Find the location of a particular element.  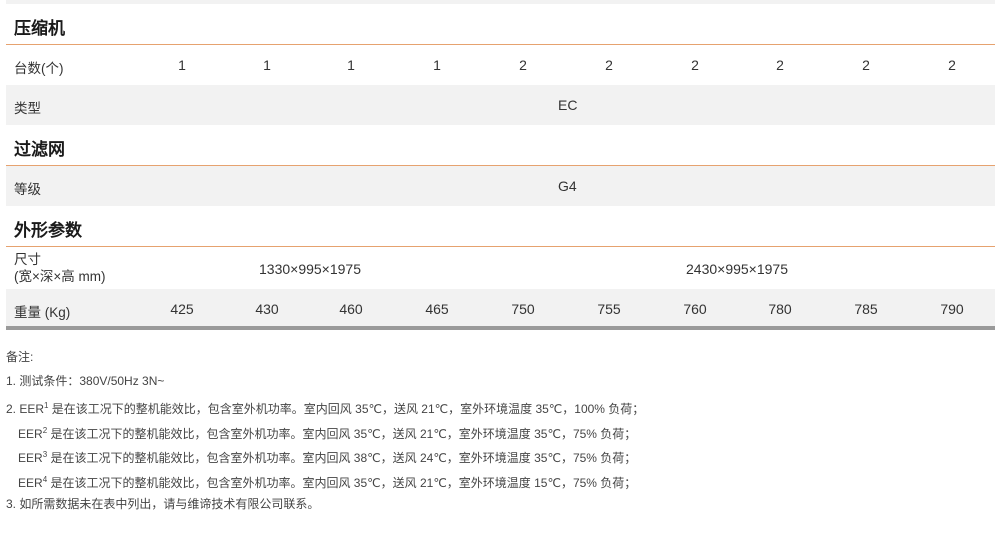

cell: 465 is located at coordinates (437, 309).